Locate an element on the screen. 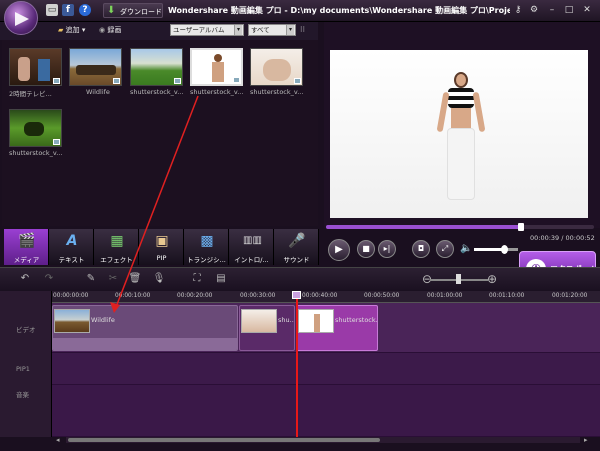 The width and height of the screenshot is (600, 451). app-logo-icon is located at coordinates (21, 18).